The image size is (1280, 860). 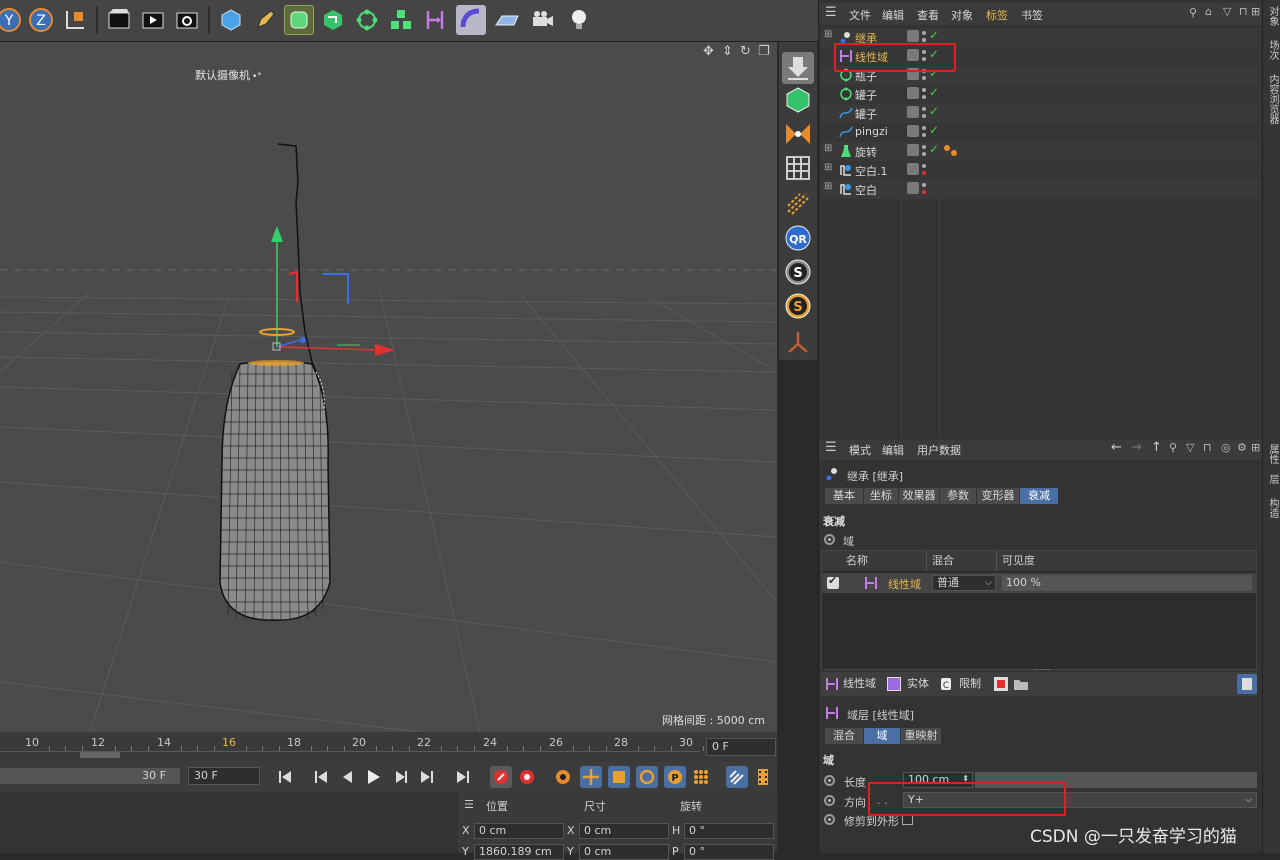 What do you see at coordinates (675, 777) in the screenshot?
I see `key-parameter-icon: P` at bounding box center [675, 777].